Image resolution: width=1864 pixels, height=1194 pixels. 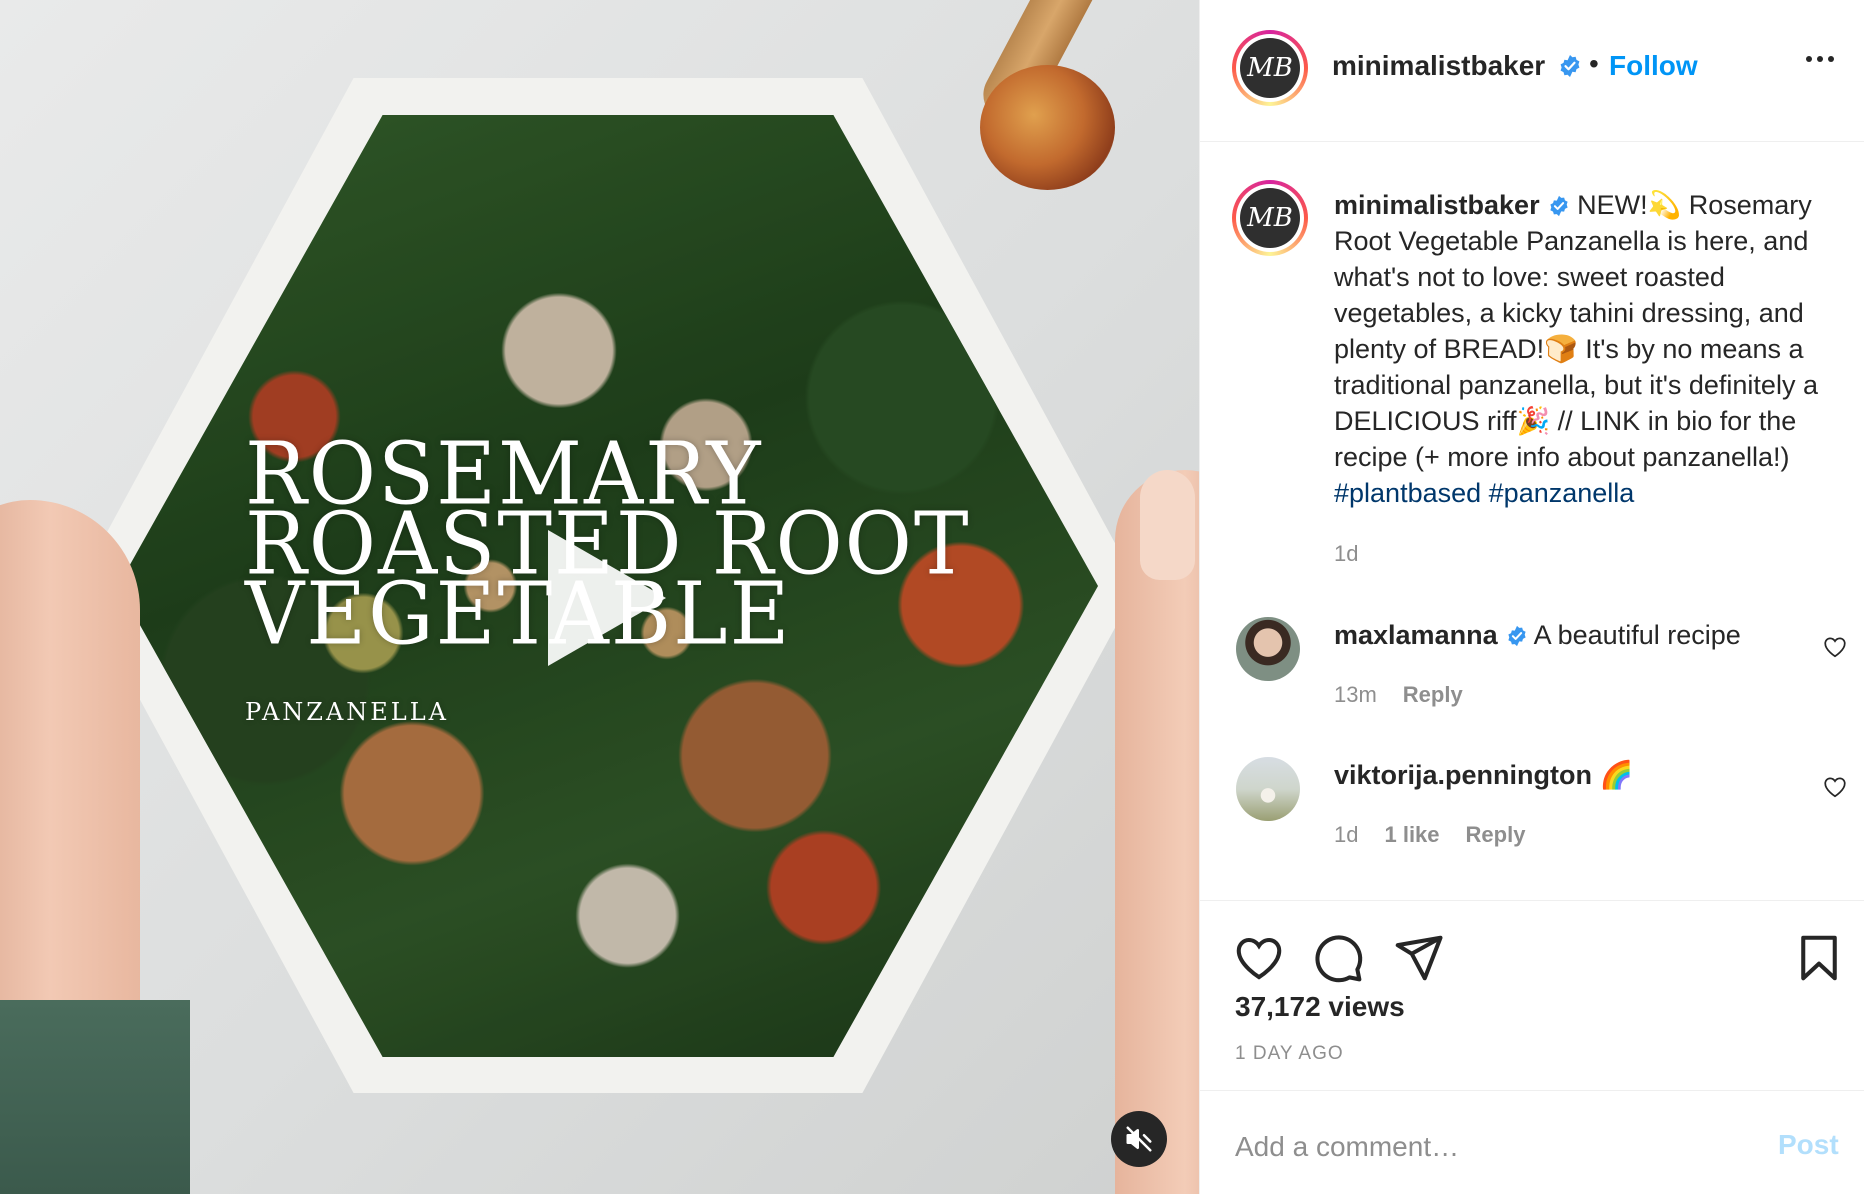 What do you see at coordinates (1398, 695) in the screenshot?
I see `comment-meta: 13m Reply` at bounding box center [1398, 695].